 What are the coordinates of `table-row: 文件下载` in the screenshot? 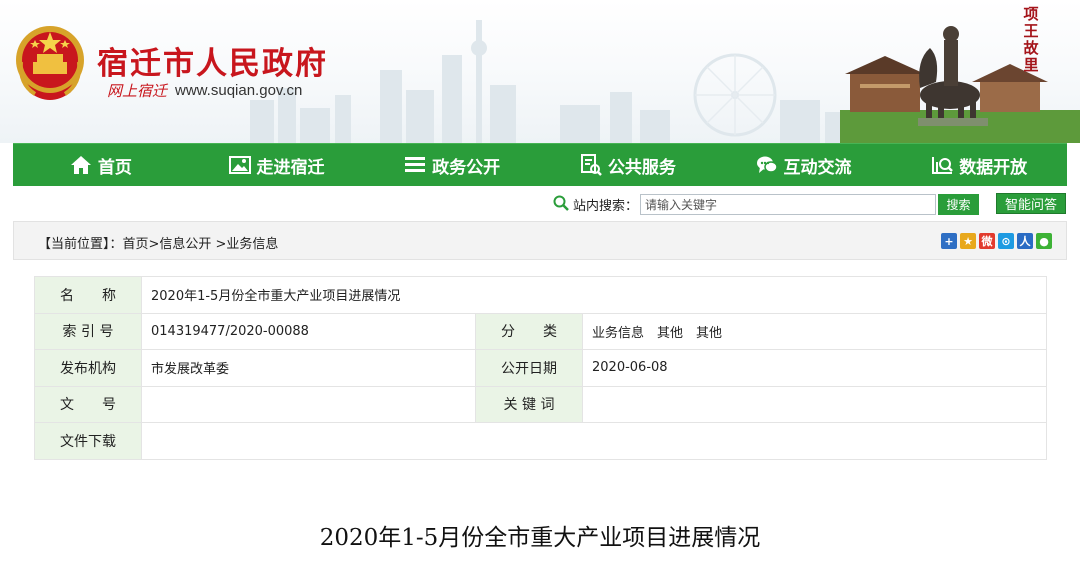 It's located at (540, 441).